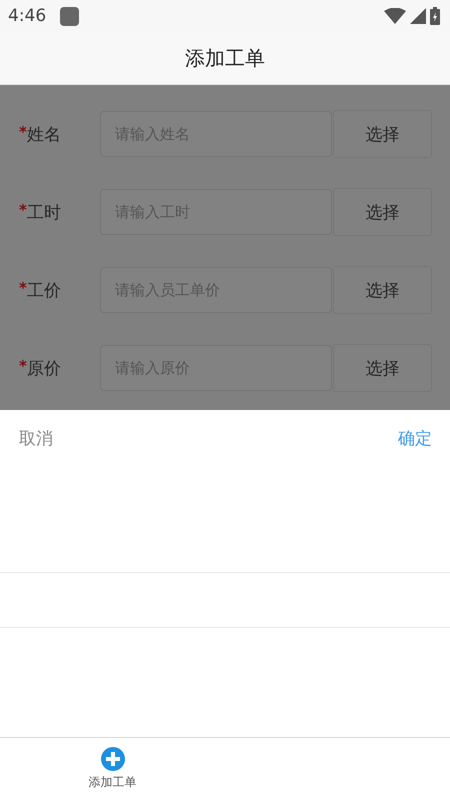  Describe the element at coordinates (43, 369) in the screenshot. I see `field-label: 原价` at that location.